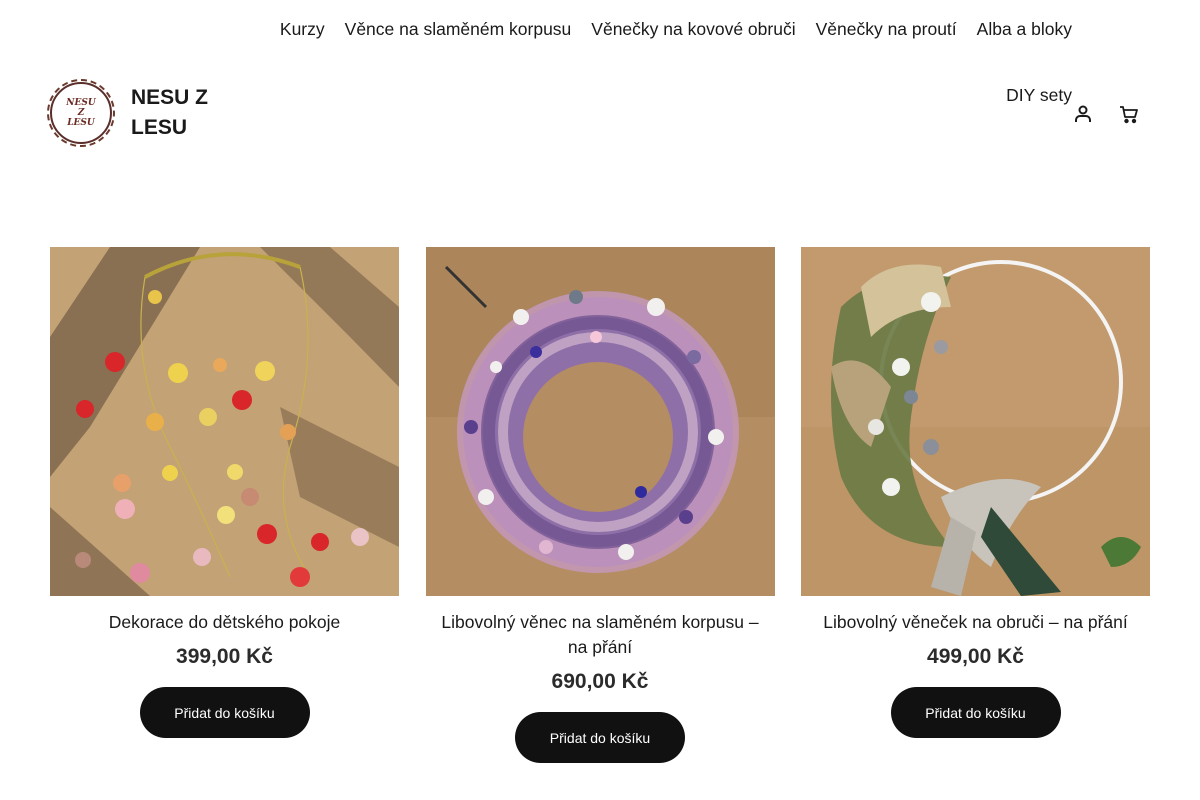  I want to click on product-price: 690,00 Kč, so click(600, 681).